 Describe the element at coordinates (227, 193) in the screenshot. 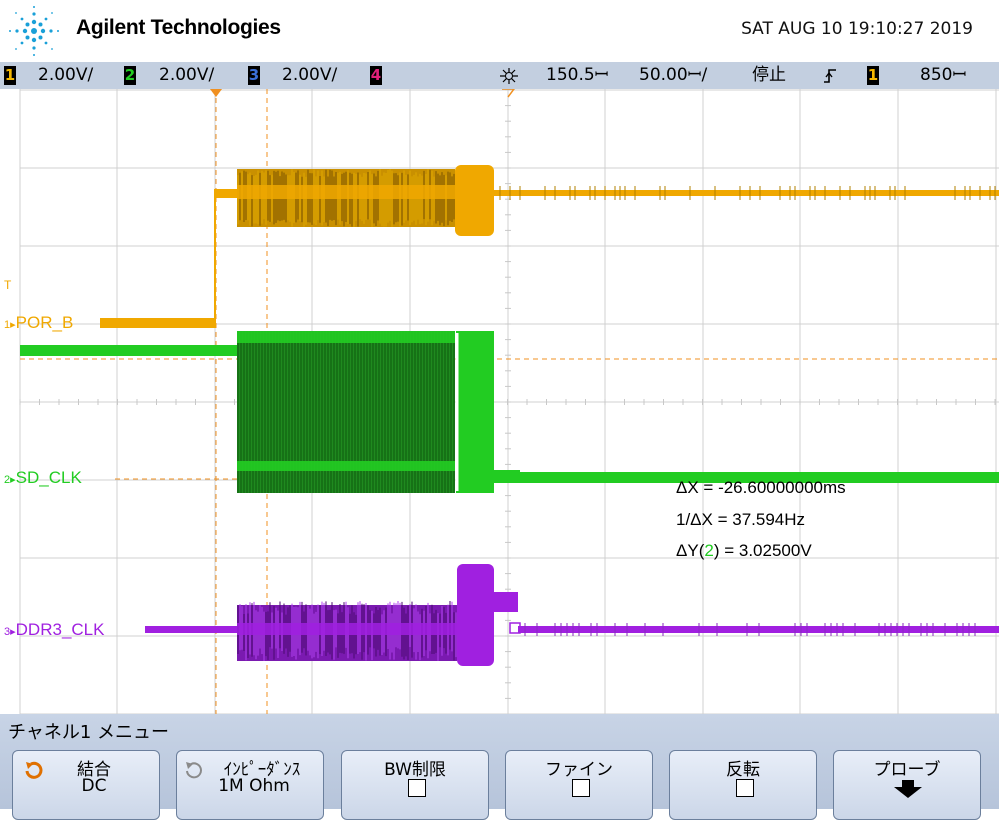

I see `ch1-high-trace` at that location.